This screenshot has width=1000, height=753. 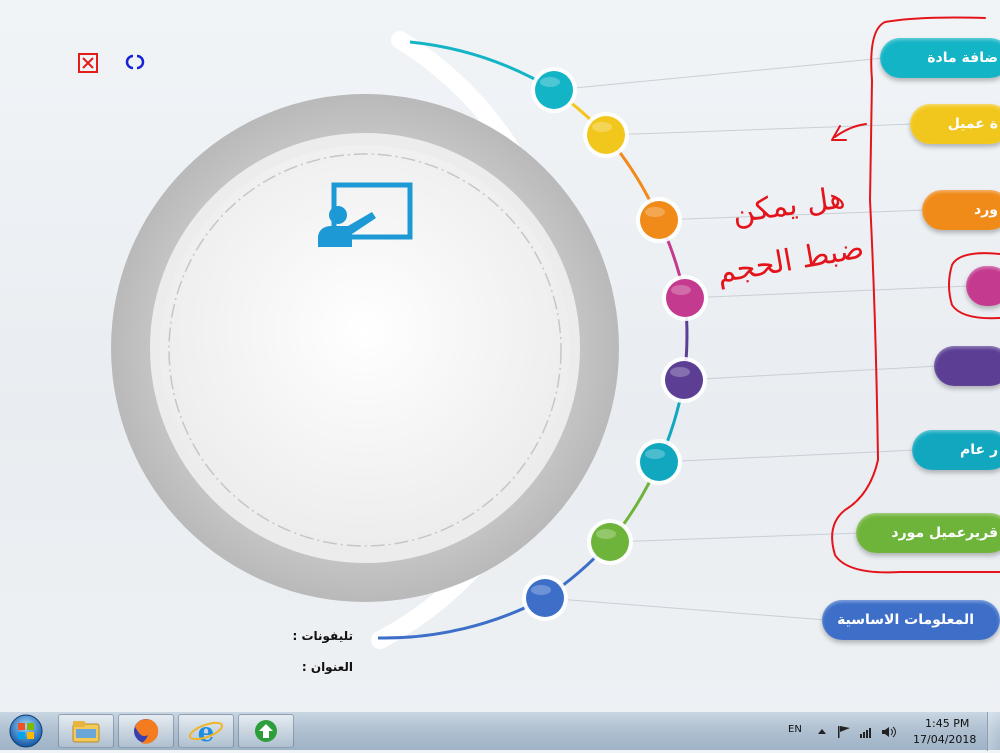 I want to click on menu-button-label: ر عام, so click(x=978, y=450).